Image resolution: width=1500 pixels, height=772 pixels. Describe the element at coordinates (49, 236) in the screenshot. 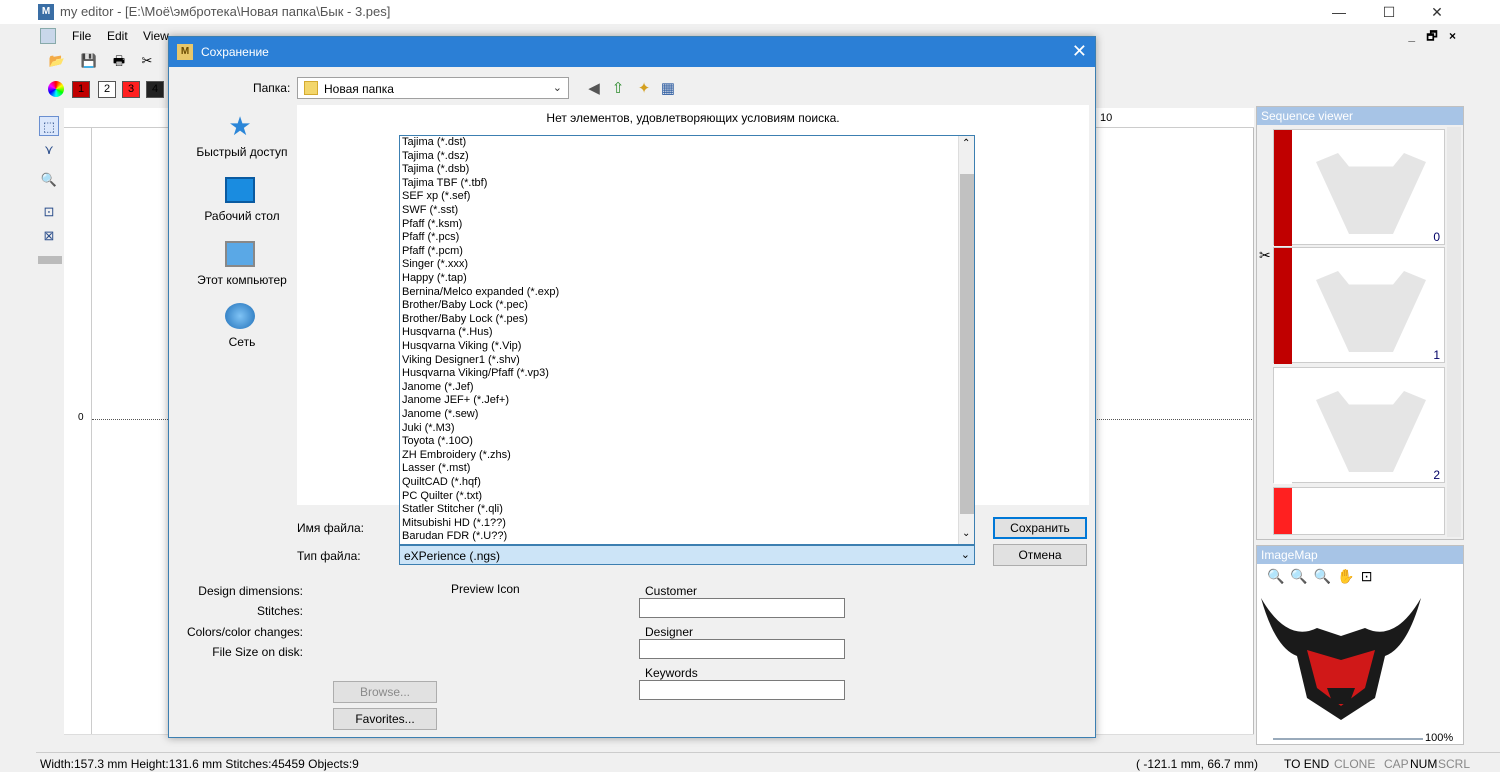

I see `zoom-region-icon: ⊠` at that location.